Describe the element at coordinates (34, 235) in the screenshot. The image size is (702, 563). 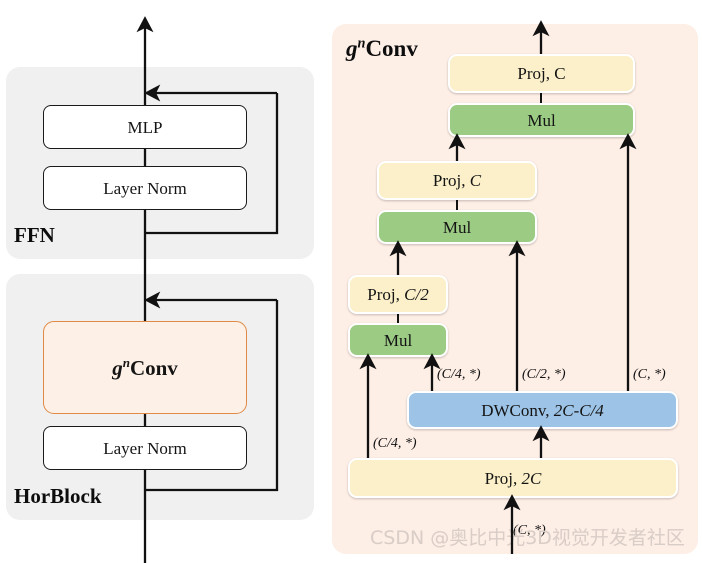
I see `ffn-caption: FFN` at that location.